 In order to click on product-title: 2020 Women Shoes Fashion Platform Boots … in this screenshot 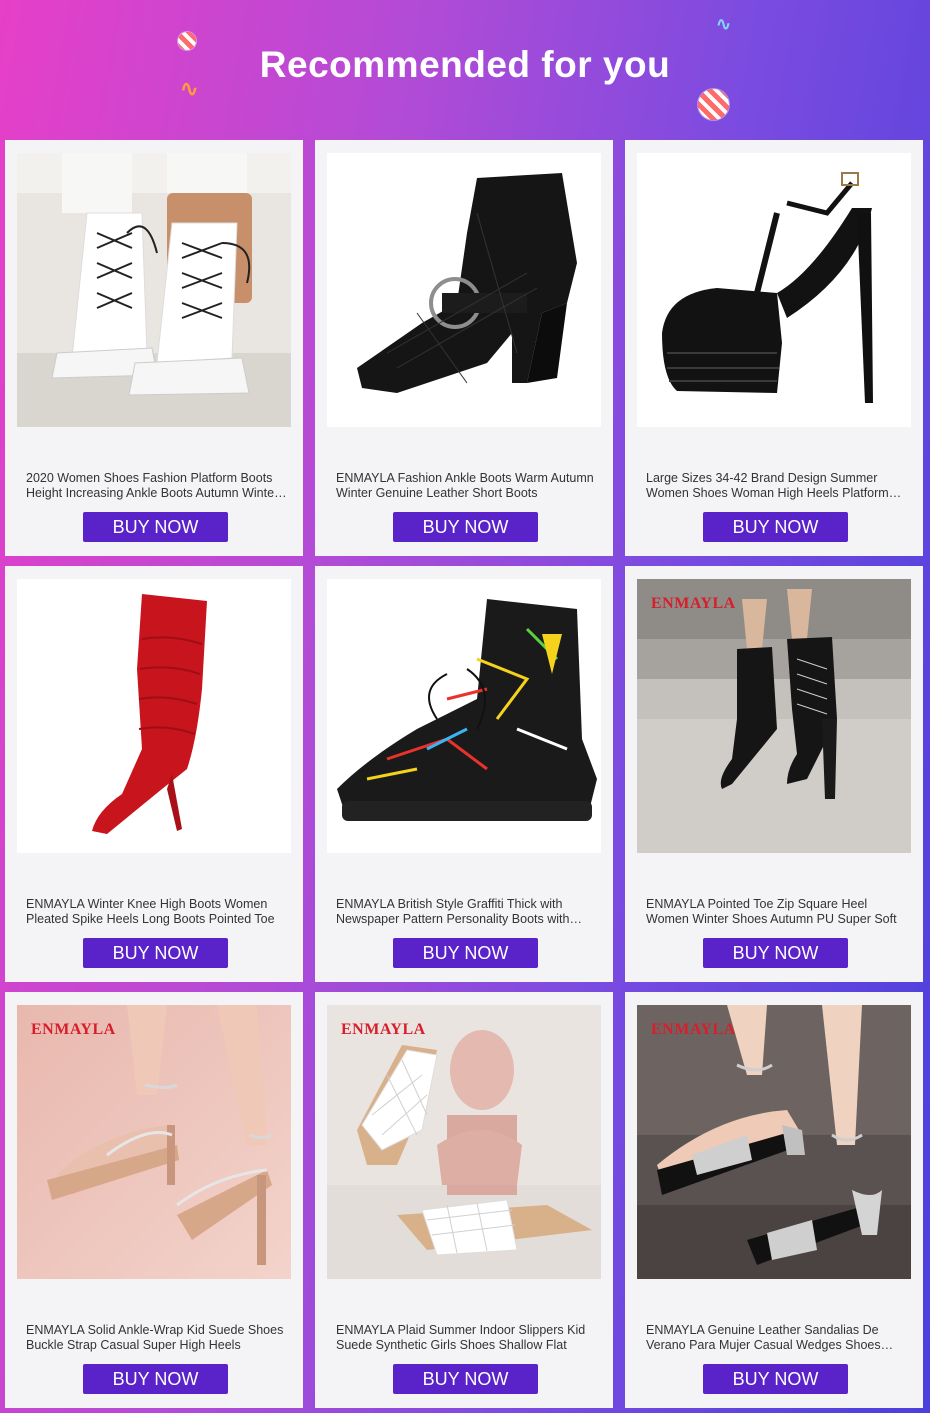, I will do `click(157, 486)`.